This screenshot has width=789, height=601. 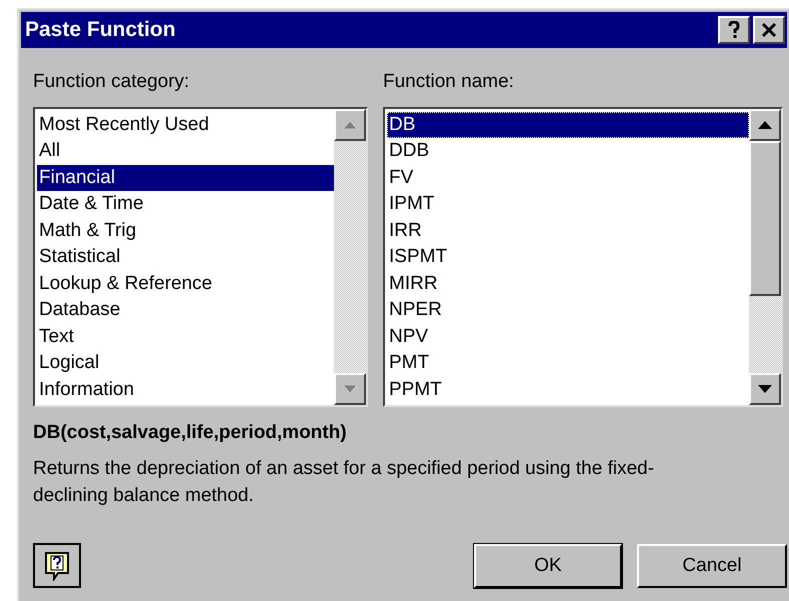 I want to click on list-item: Logical, so click(x=185, y=363).